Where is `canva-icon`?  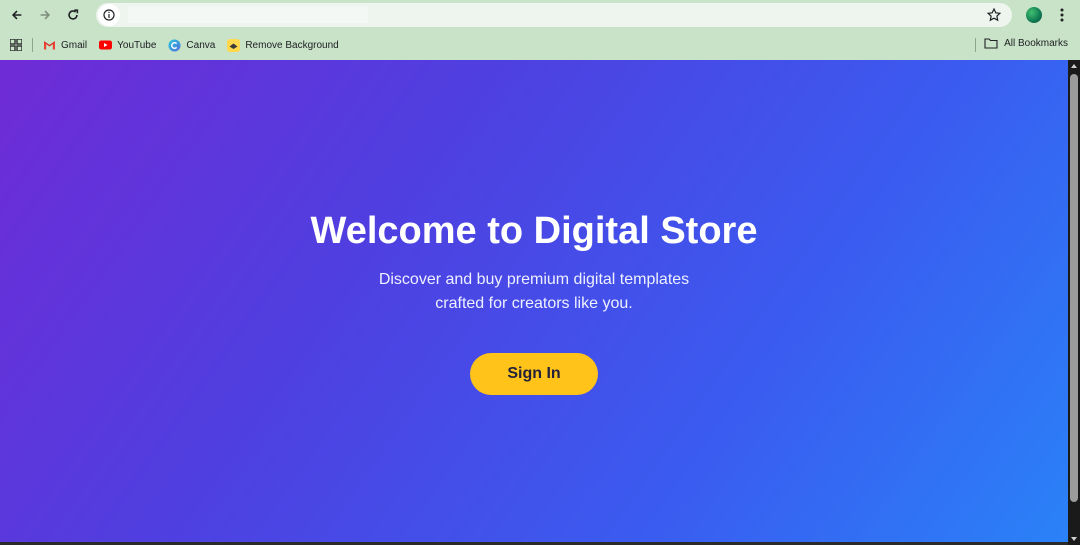
canva-icon is located at coordinates (174, 45).